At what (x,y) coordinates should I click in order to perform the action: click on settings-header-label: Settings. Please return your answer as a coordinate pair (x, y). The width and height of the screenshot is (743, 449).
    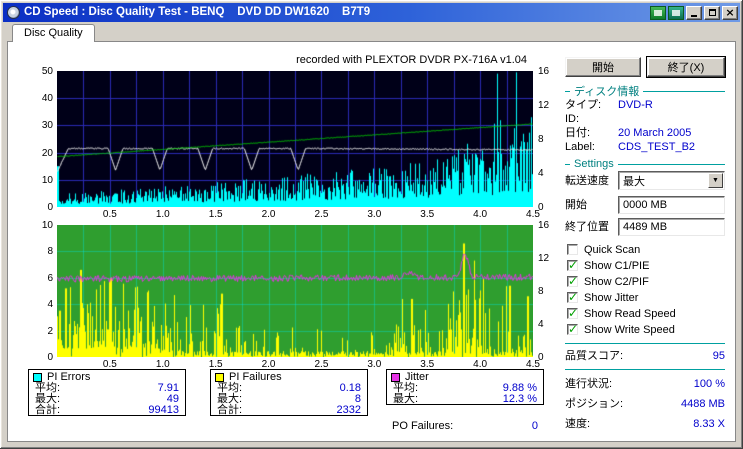
    Looking at the image, I should click on (594, 164).